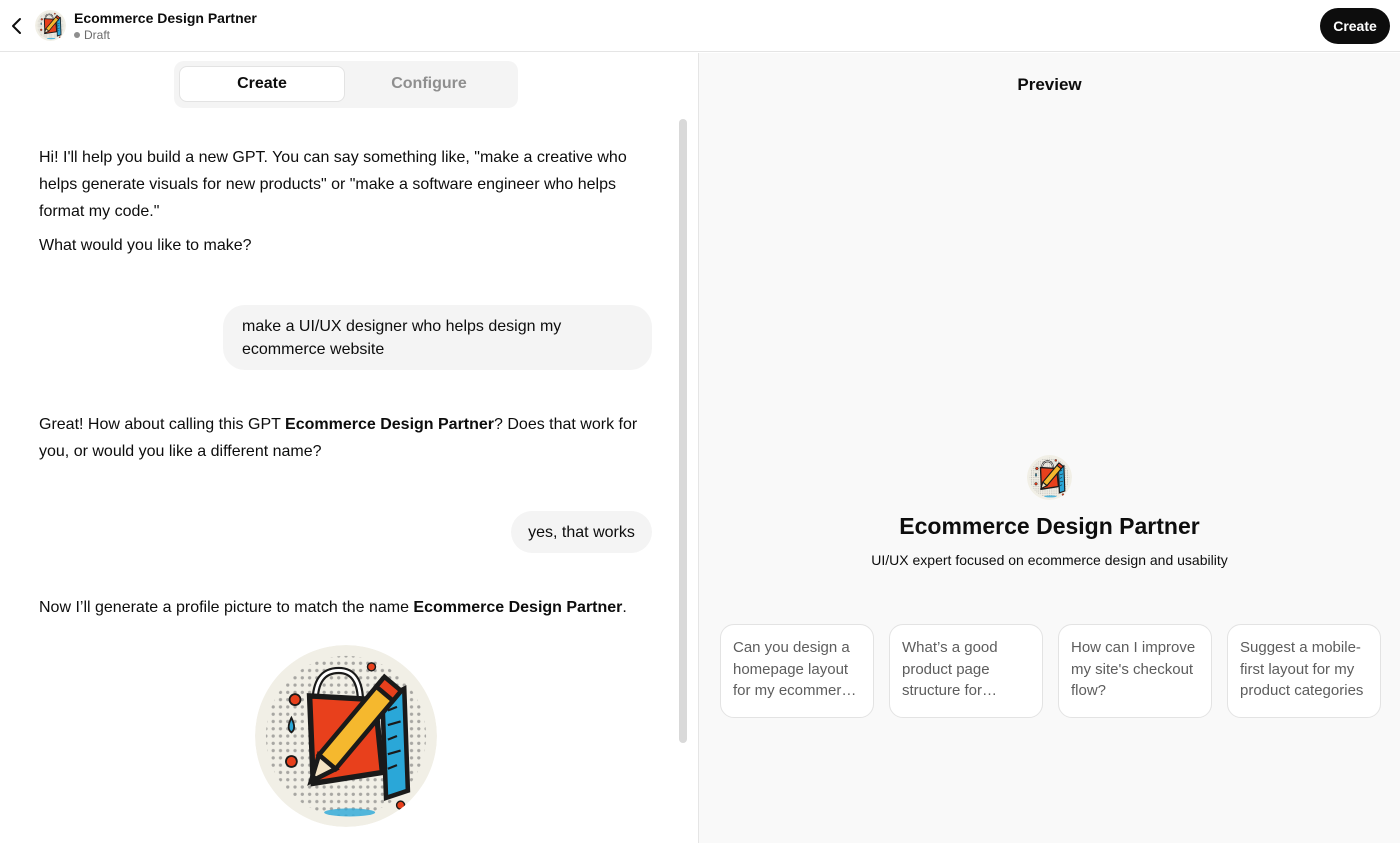 Image resolution: width=1400 pixels, height=843 pixels. I want to click on reply-text: ., so click(624, 607).